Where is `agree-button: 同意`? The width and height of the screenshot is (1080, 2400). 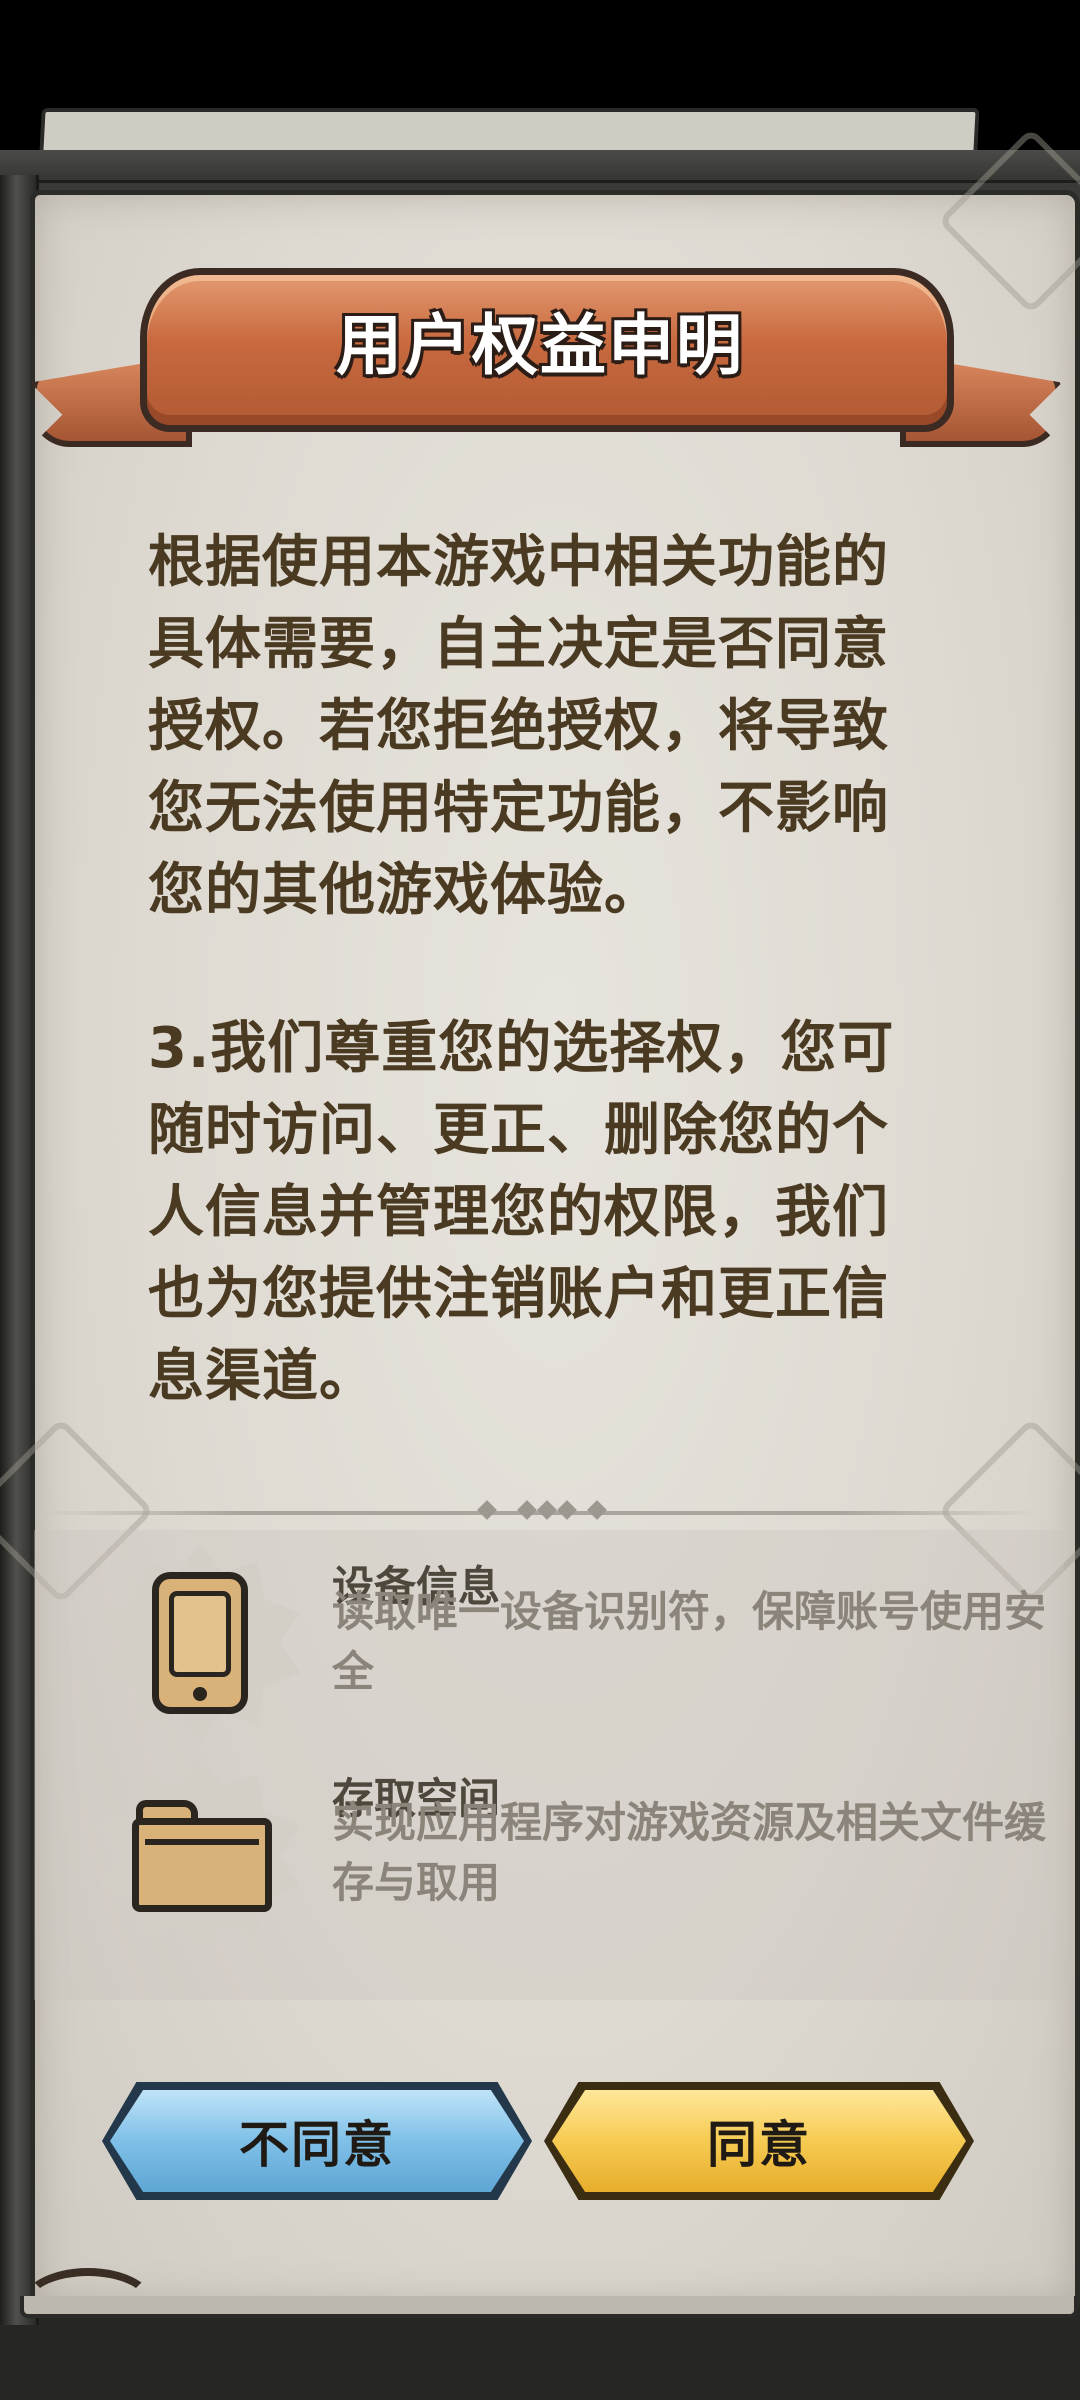
agree-button: 同意 is located at coordinates (759, 2141).